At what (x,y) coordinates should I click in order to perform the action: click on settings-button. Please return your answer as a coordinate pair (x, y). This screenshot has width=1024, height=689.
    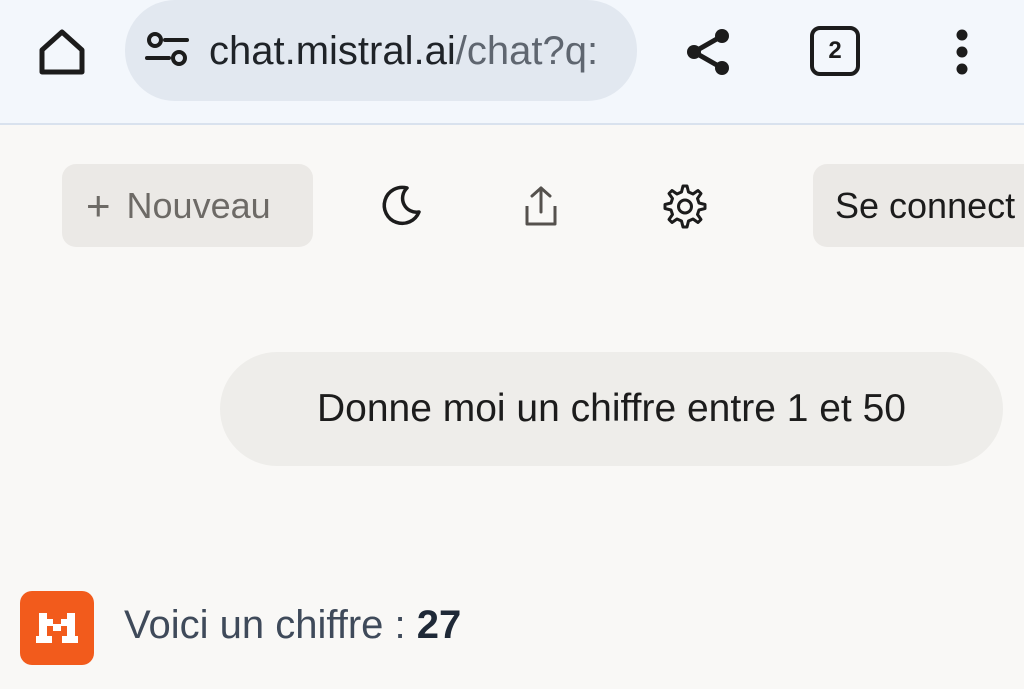
    Looking at the image, I should click on (683, 206).